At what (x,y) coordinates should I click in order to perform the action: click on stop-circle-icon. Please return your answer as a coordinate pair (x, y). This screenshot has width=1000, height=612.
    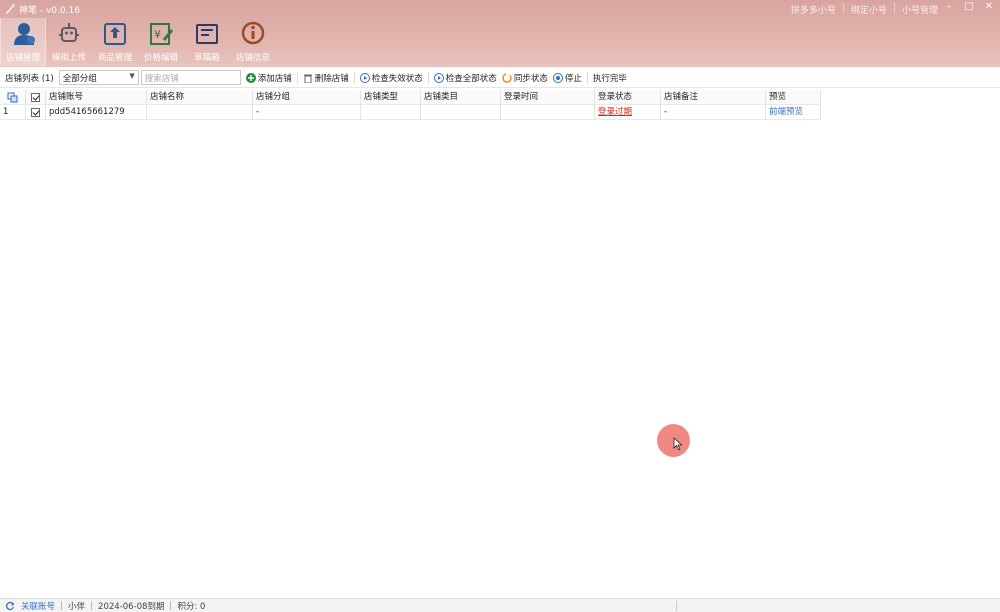
    Looking at the image, I should click on (557, 77).